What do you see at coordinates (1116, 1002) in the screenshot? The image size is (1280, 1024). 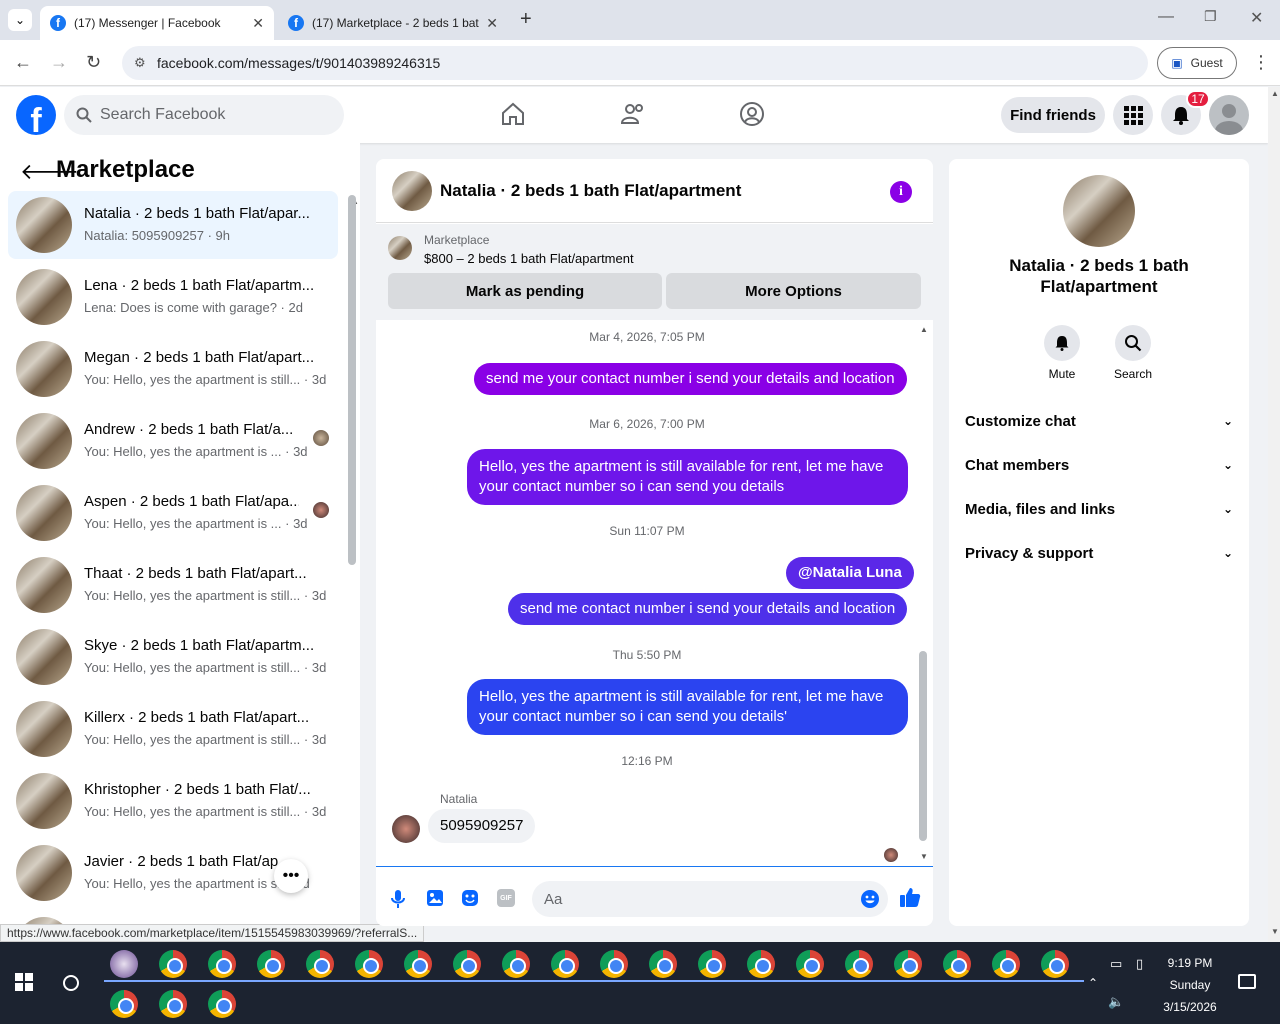 I see `volume-icon: 🔈` at bounding box center [1116, 1002].